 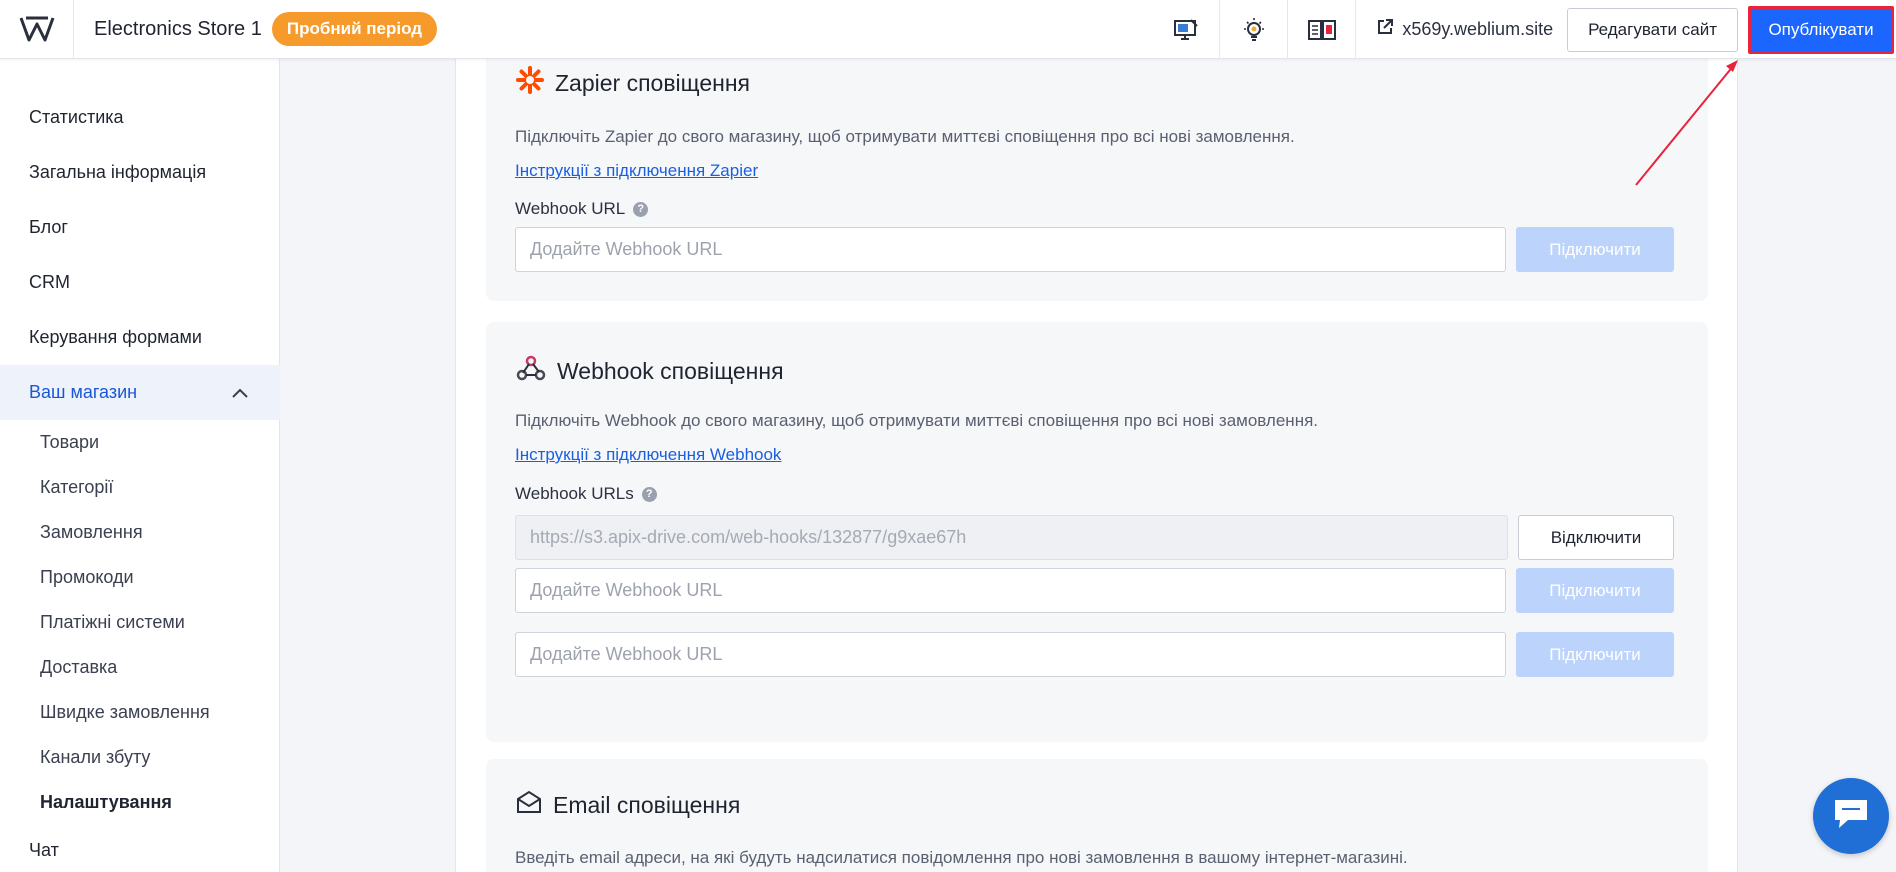 I want to click on site-link-label: x569y.weblium.site, so click(x=1478, y=29).